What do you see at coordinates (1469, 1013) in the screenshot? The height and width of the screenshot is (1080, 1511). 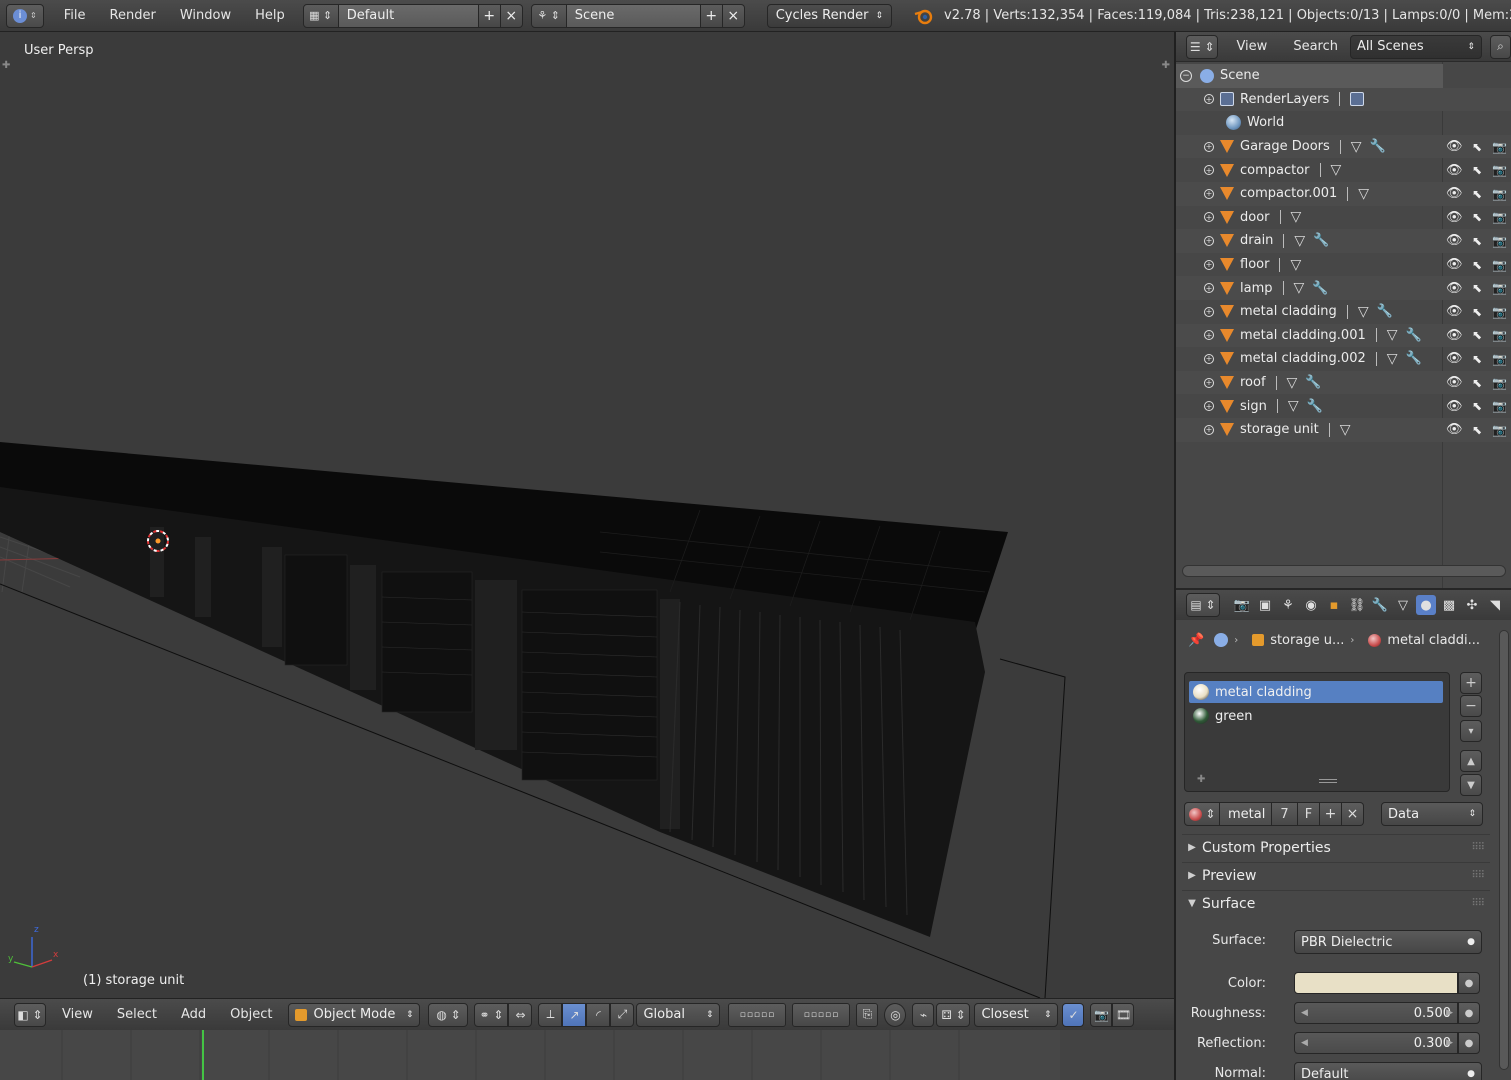 I see `roughness-socket-button: ●` at bounding box center [1469, 1013].